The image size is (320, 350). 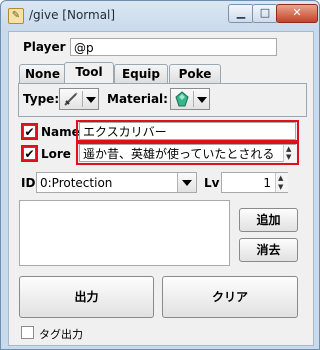 I want to click on enchant-id-dropdown-button, so click(x=186, y=182).